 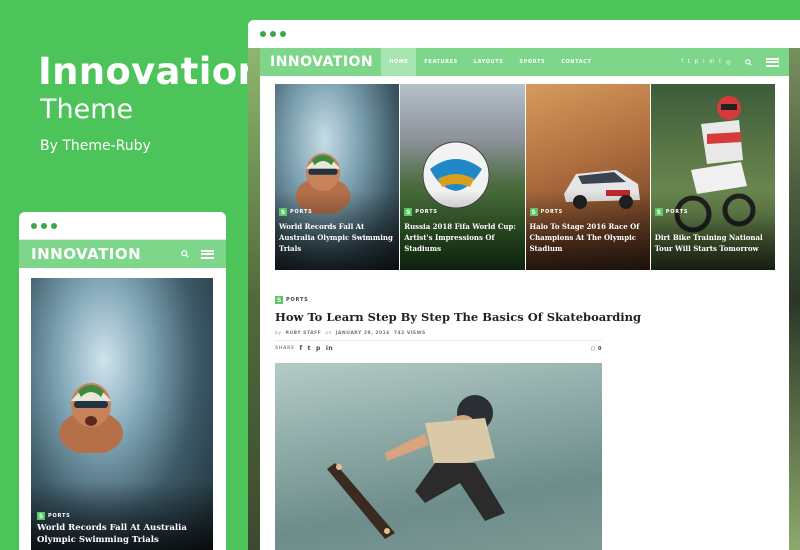 I want to click on comment-icon: ▢, so click(x=593, y=348).